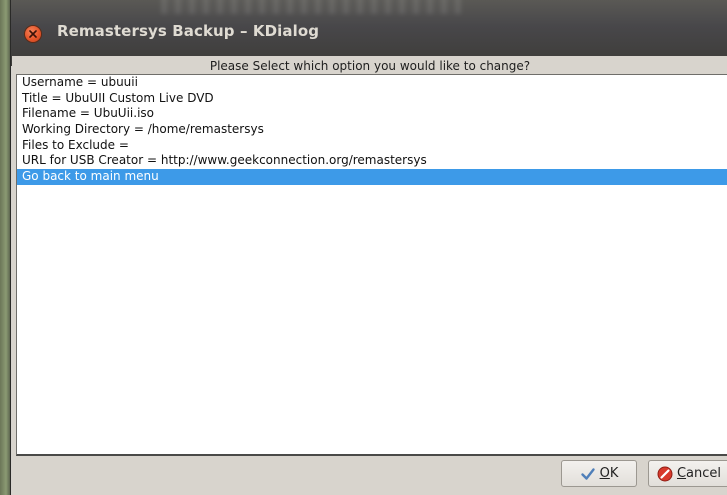 The image size is (727, 495). Describe the element at coordinates (372, 177) in the screenshot. I see `list-item-selected: Go back to main menu` at that location.